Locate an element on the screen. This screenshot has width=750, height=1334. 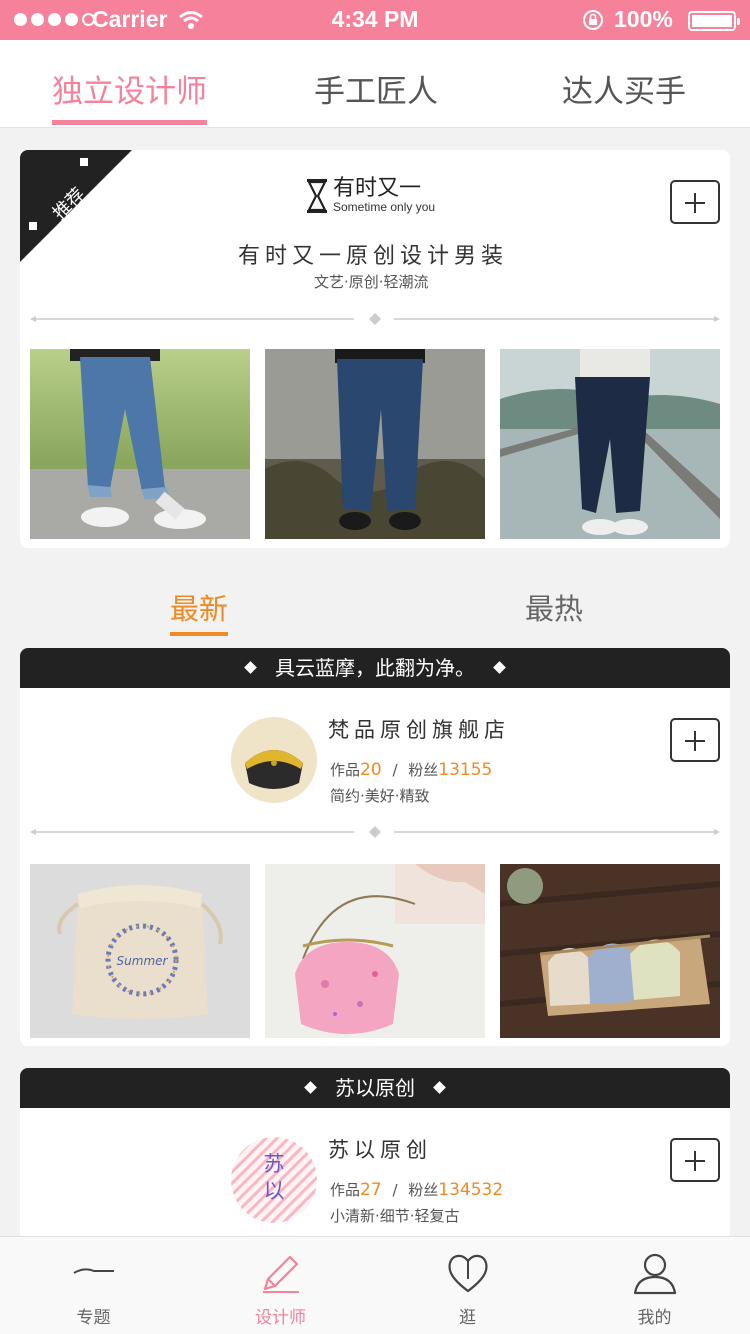
brand-logo: 有时又一 Sometime only you is located at coordinates (371, 196).